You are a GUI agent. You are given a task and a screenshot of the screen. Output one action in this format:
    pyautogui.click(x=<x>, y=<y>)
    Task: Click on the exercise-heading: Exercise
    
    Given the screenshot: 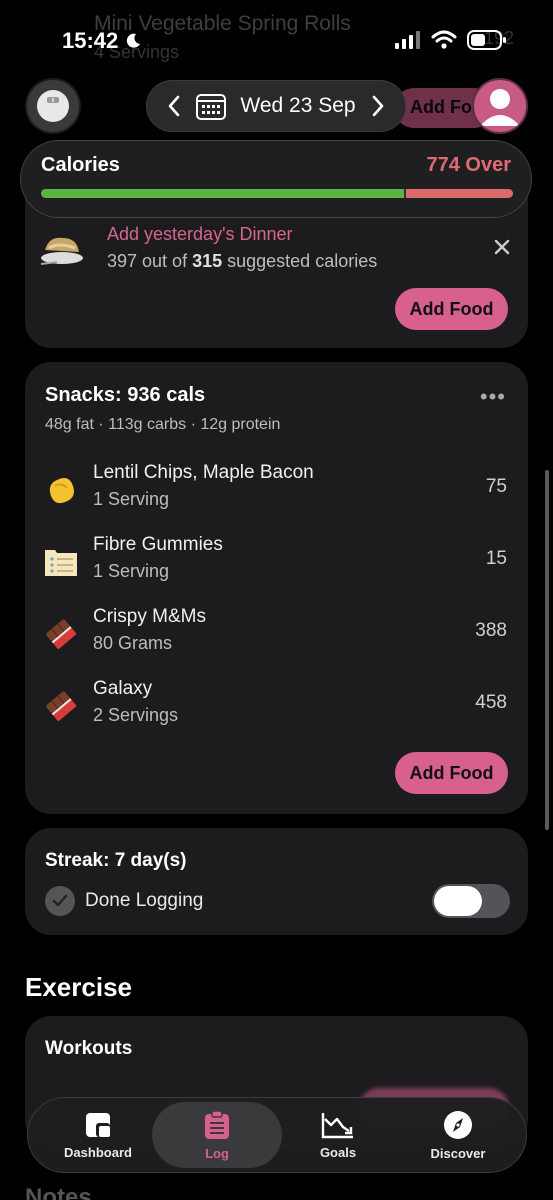 What is the action you would take?
    pyautogui.click(x=78, y=987)
    